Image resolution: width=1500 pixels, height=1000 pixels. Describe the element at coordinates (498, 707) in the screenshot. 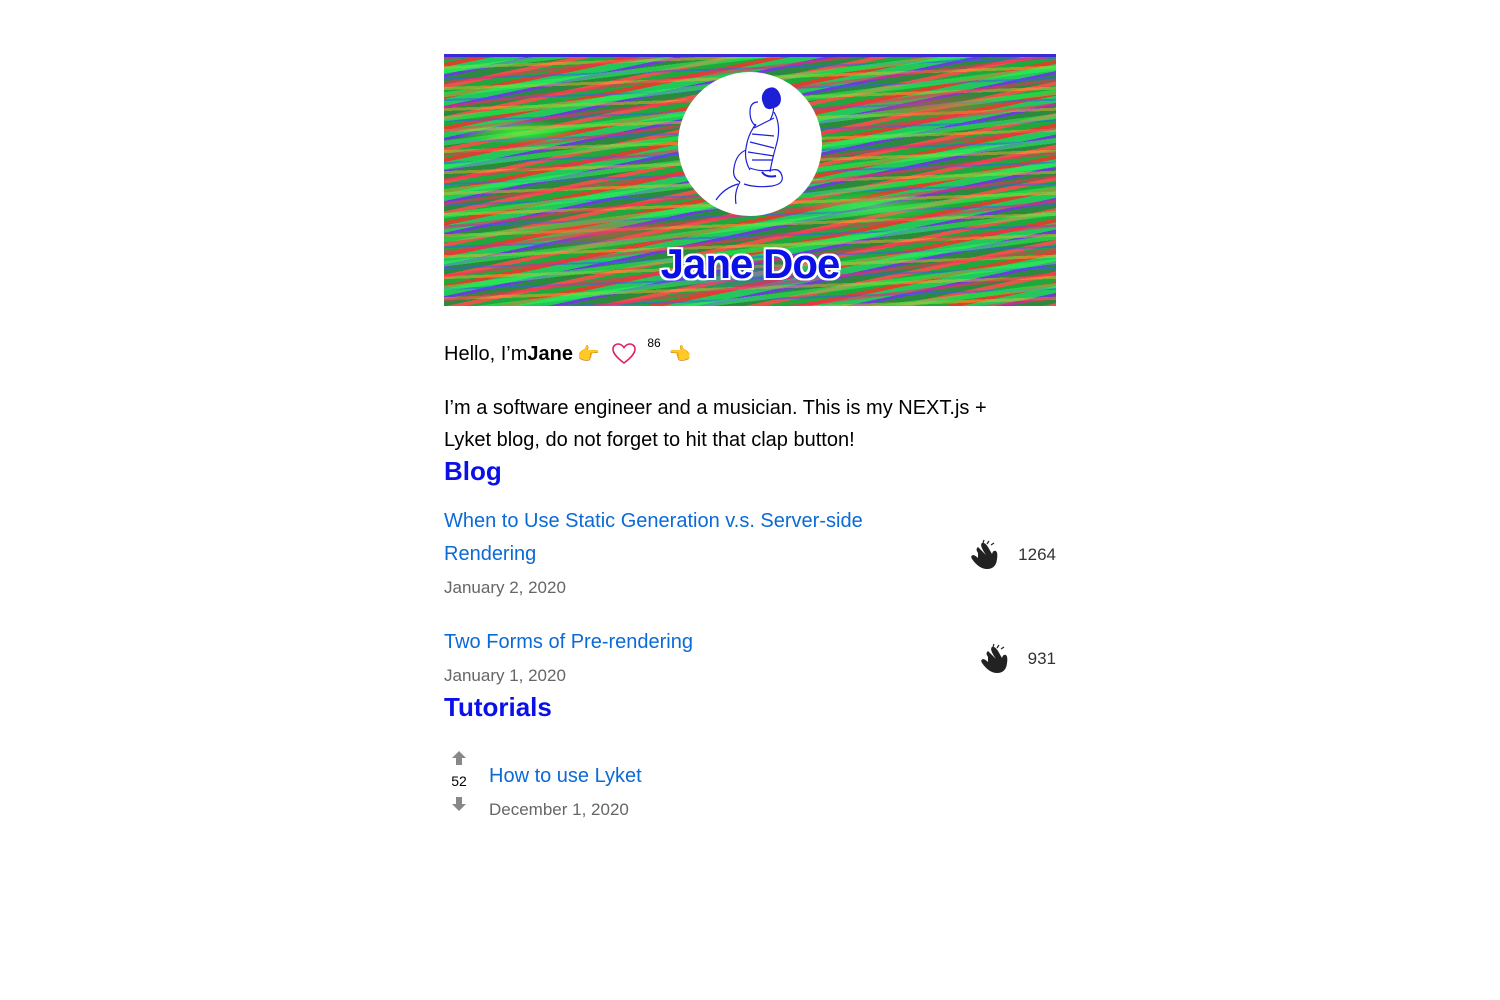

I see `tutorials-section-title: Tutorials` at that location.